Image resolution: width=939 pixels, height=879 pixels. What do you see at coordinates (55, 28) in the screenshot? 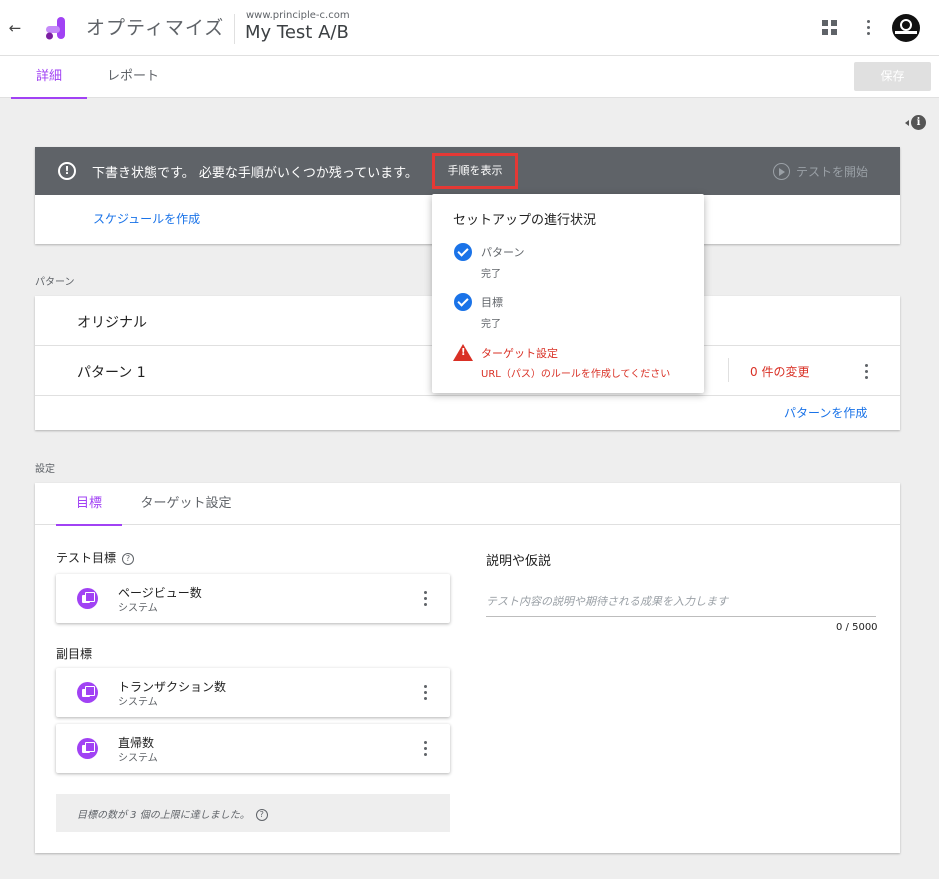
I see `optimize-logo` at bounding box center [55, 28].